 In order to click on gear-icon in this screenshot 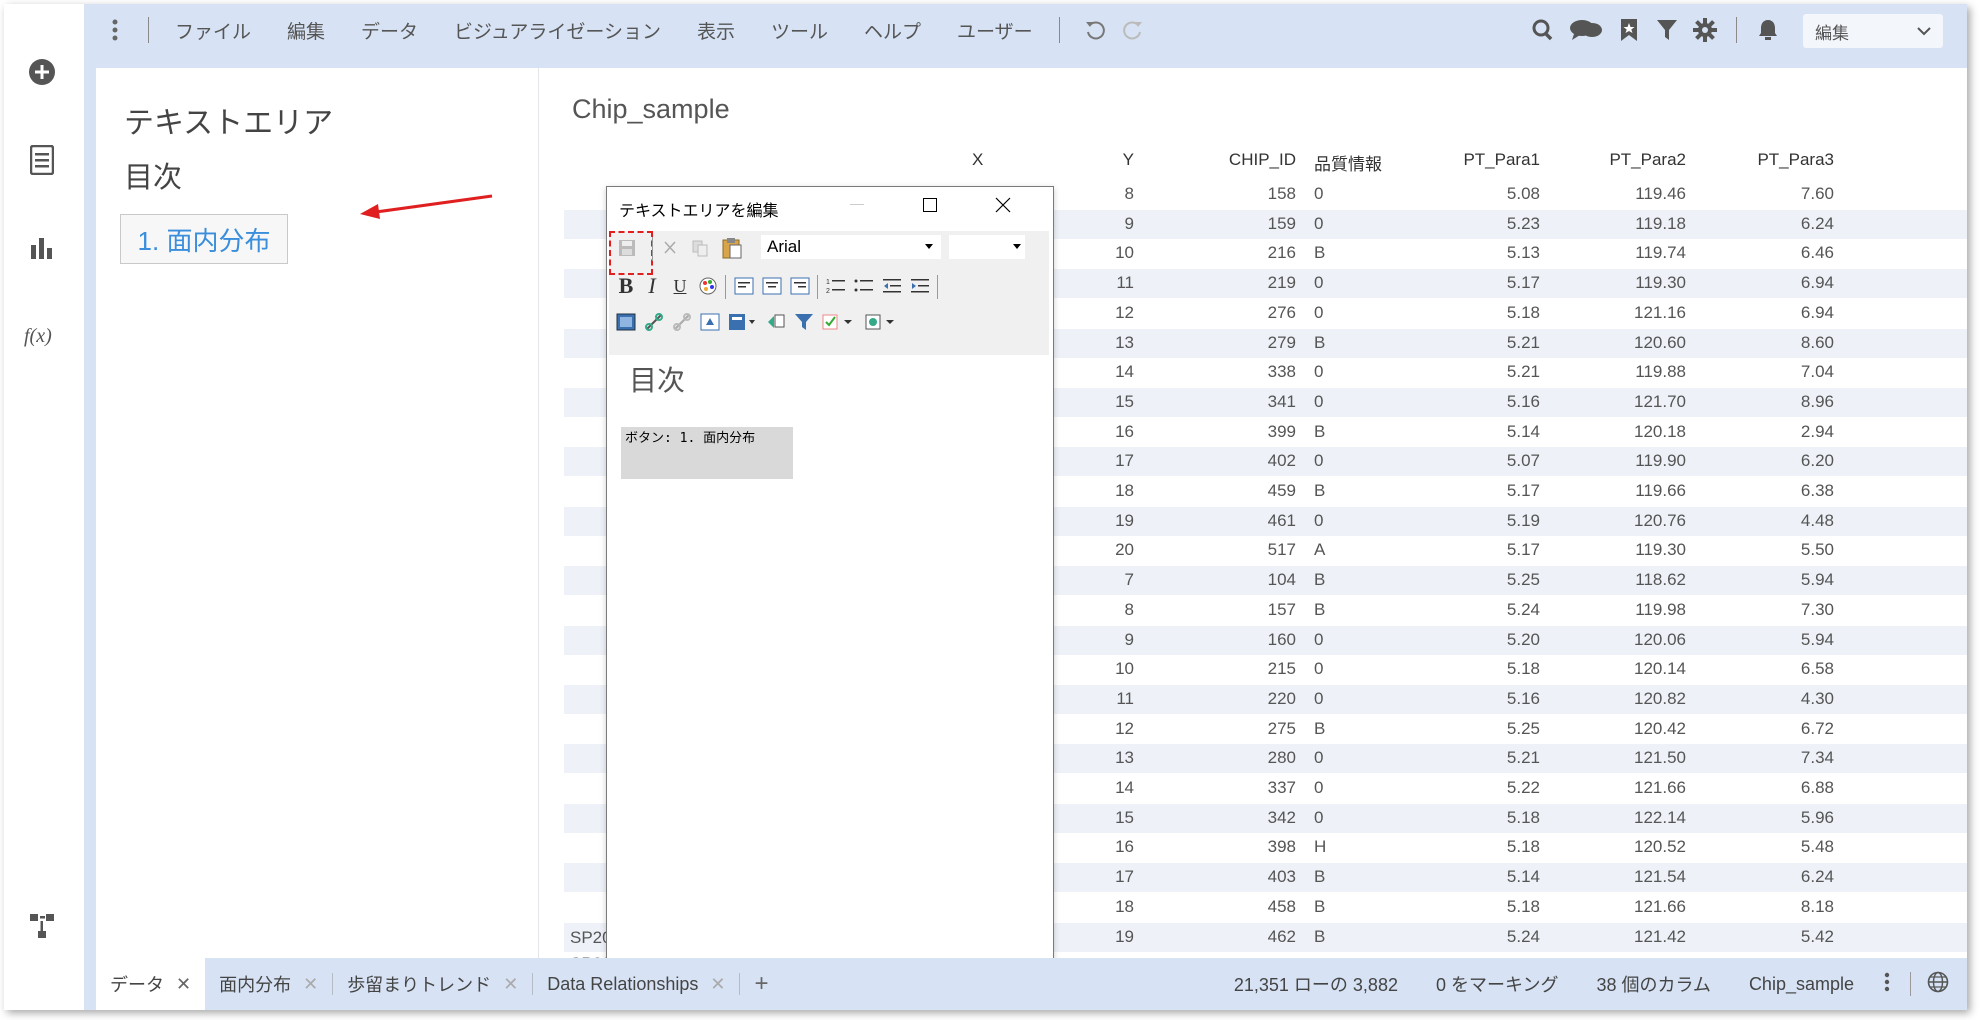, I will do `click(1705, 30)`.